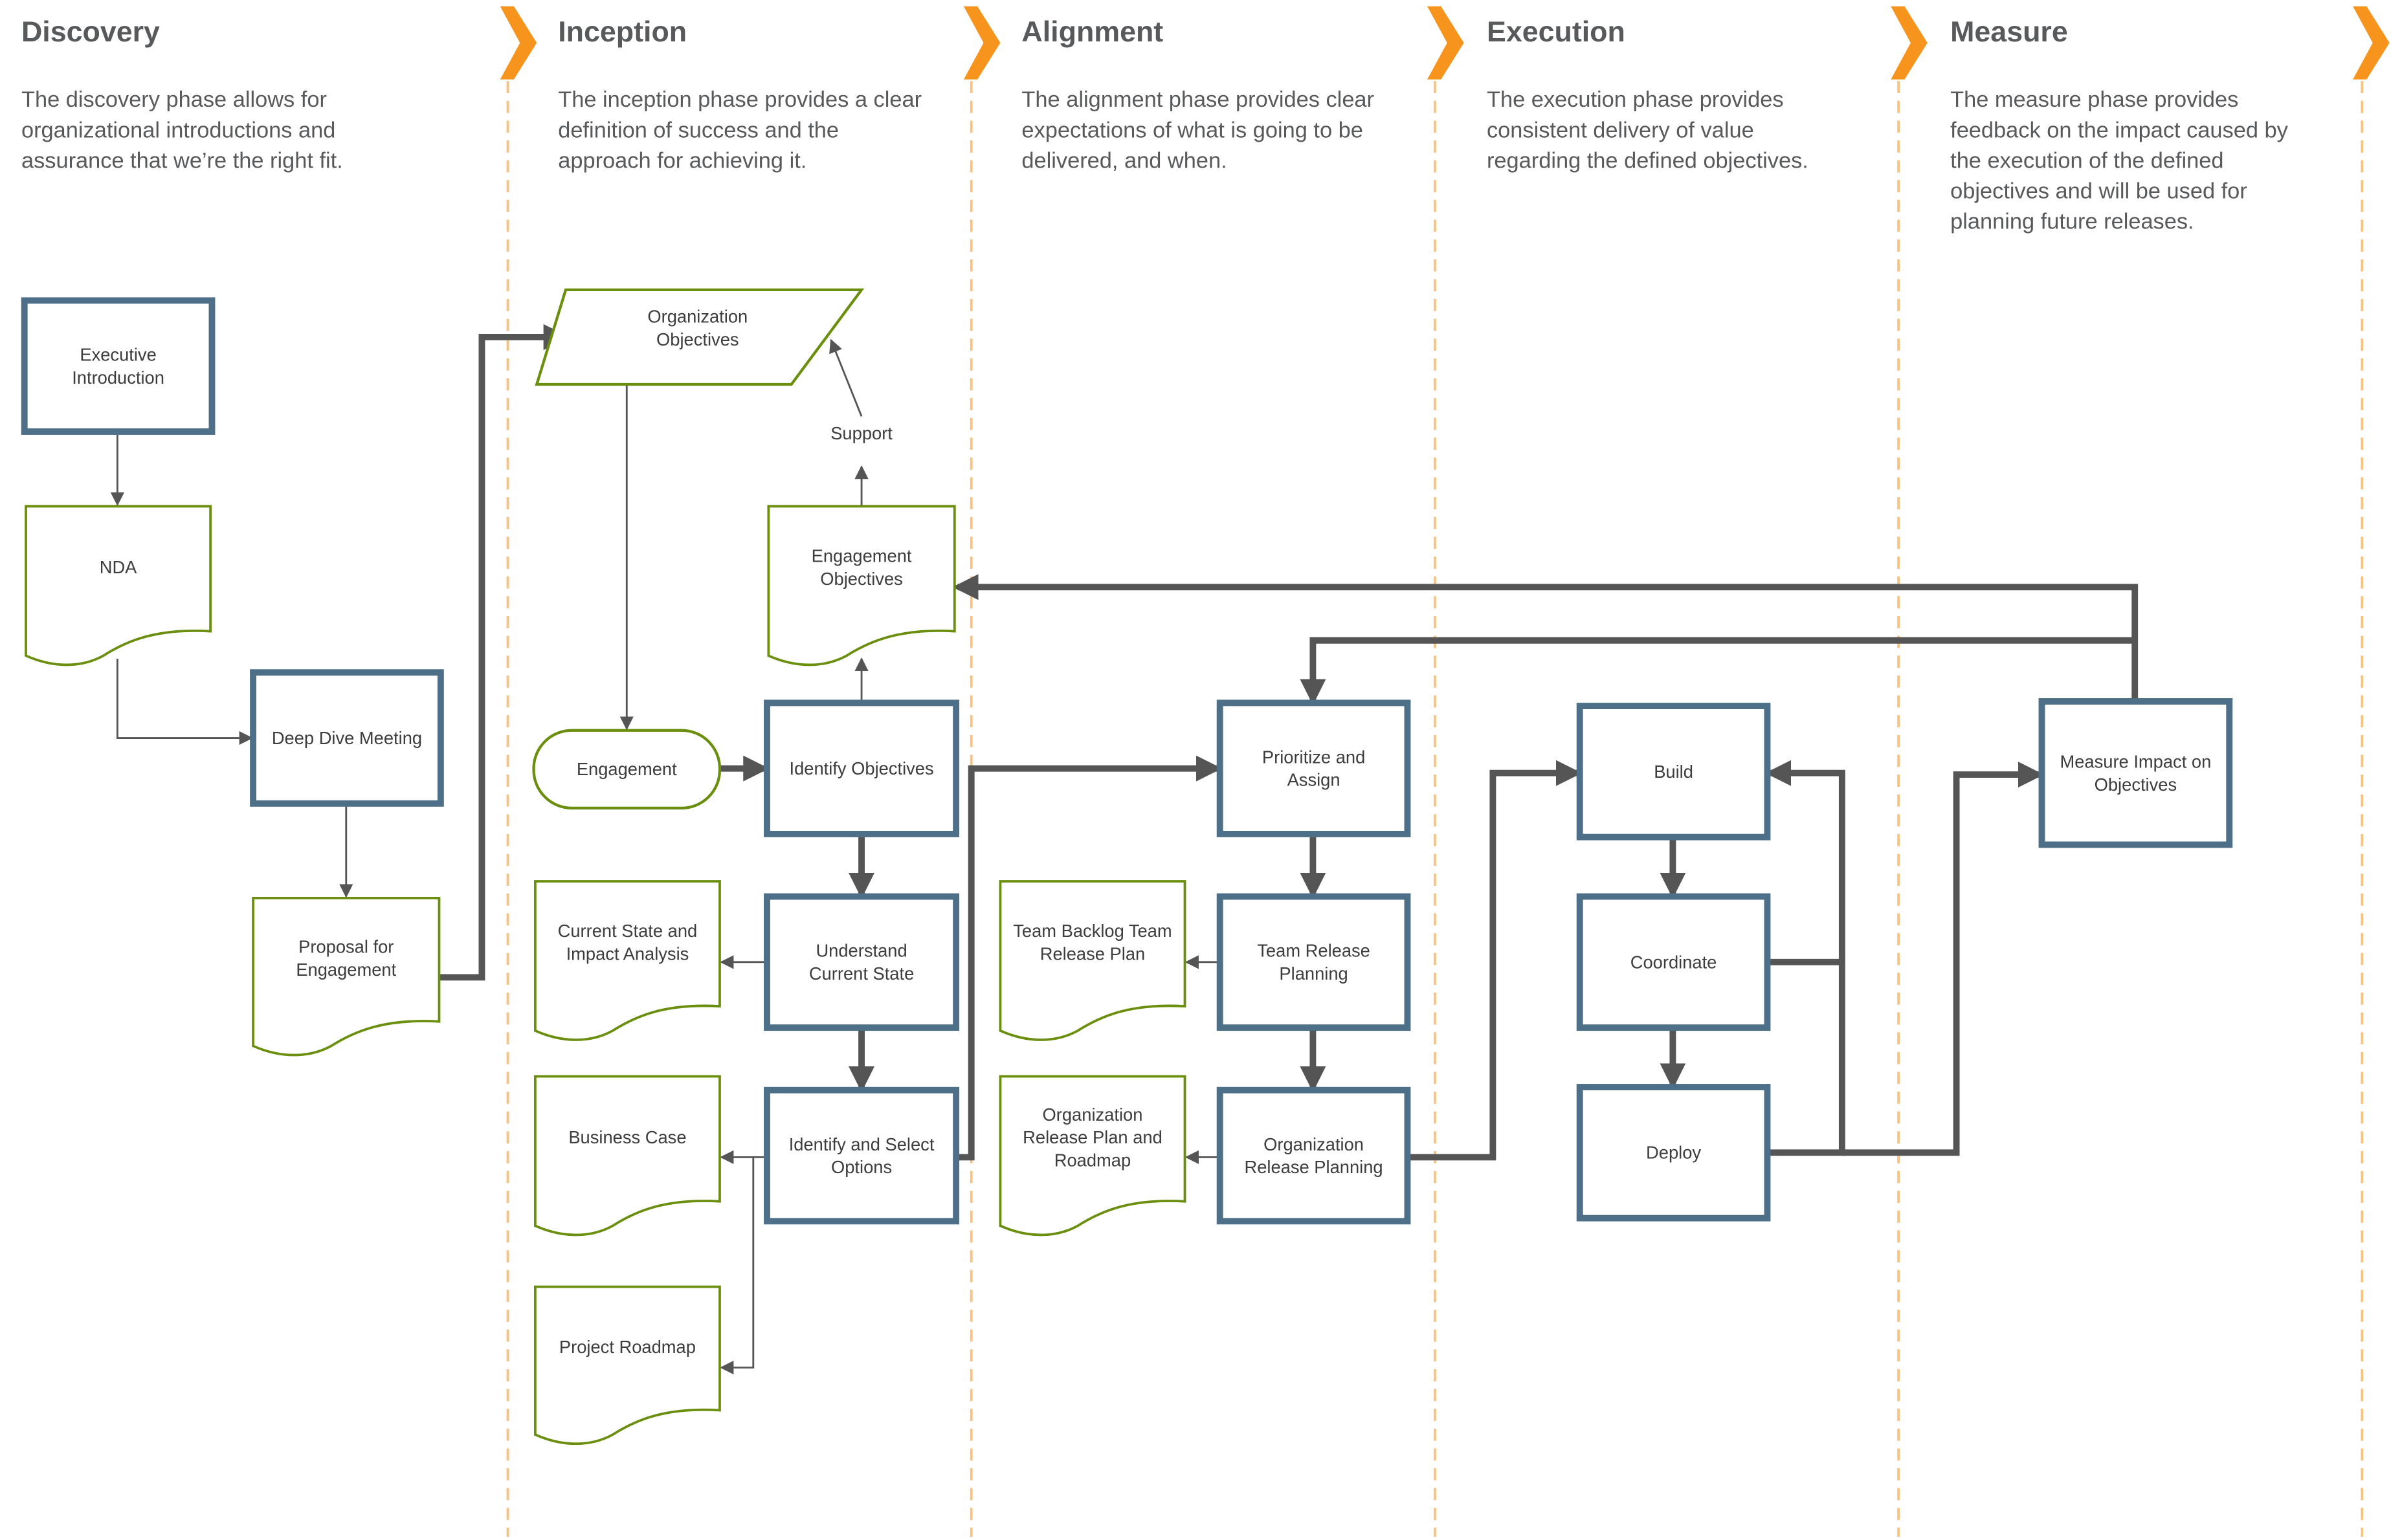 This screenshot has height=1540, width=2391. What do you see at coordinates (1197, 100) in the screenshot?
I see `description-line: The alignment phase provides clear` at bounding box center [1197, 100].